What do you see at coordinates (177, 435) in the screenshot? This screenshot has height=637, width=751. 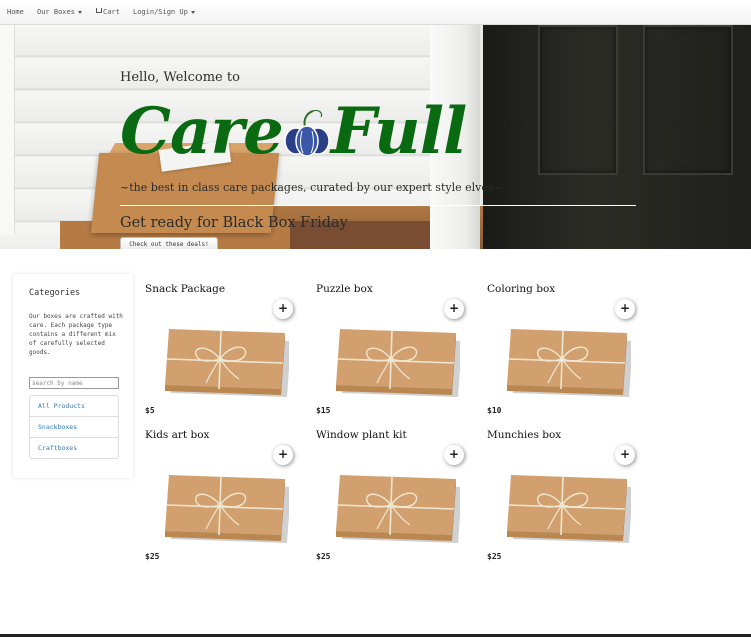 I see `product-name: Kids art box` at bounding box center [177, 435].